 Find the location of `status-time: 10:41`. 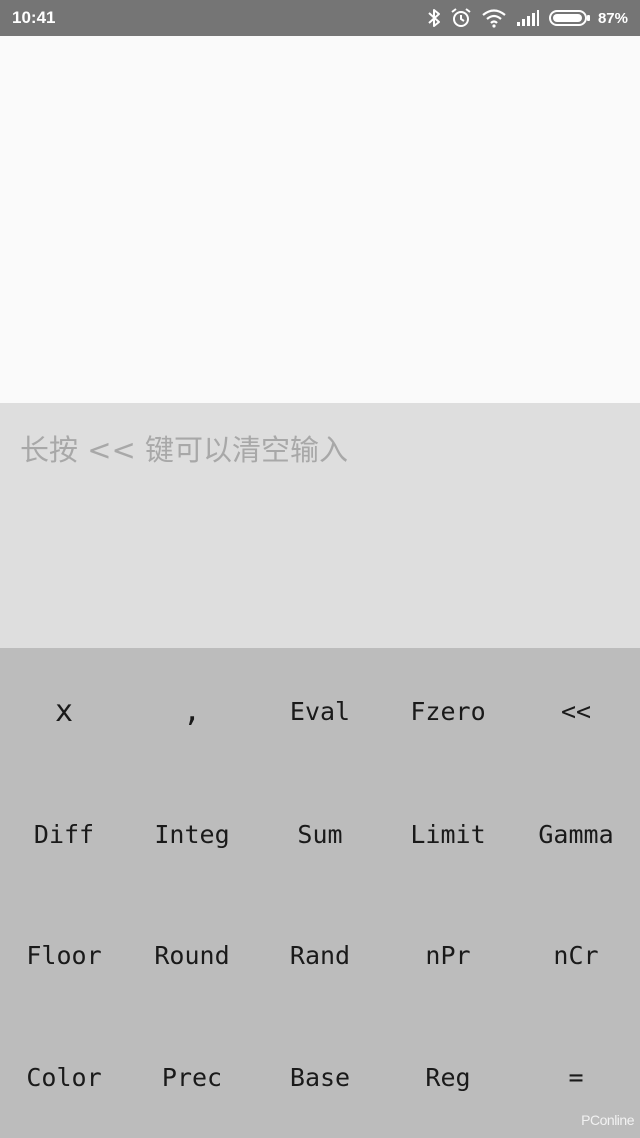

status-time: 10:41 is located at coordinates (34, 17).